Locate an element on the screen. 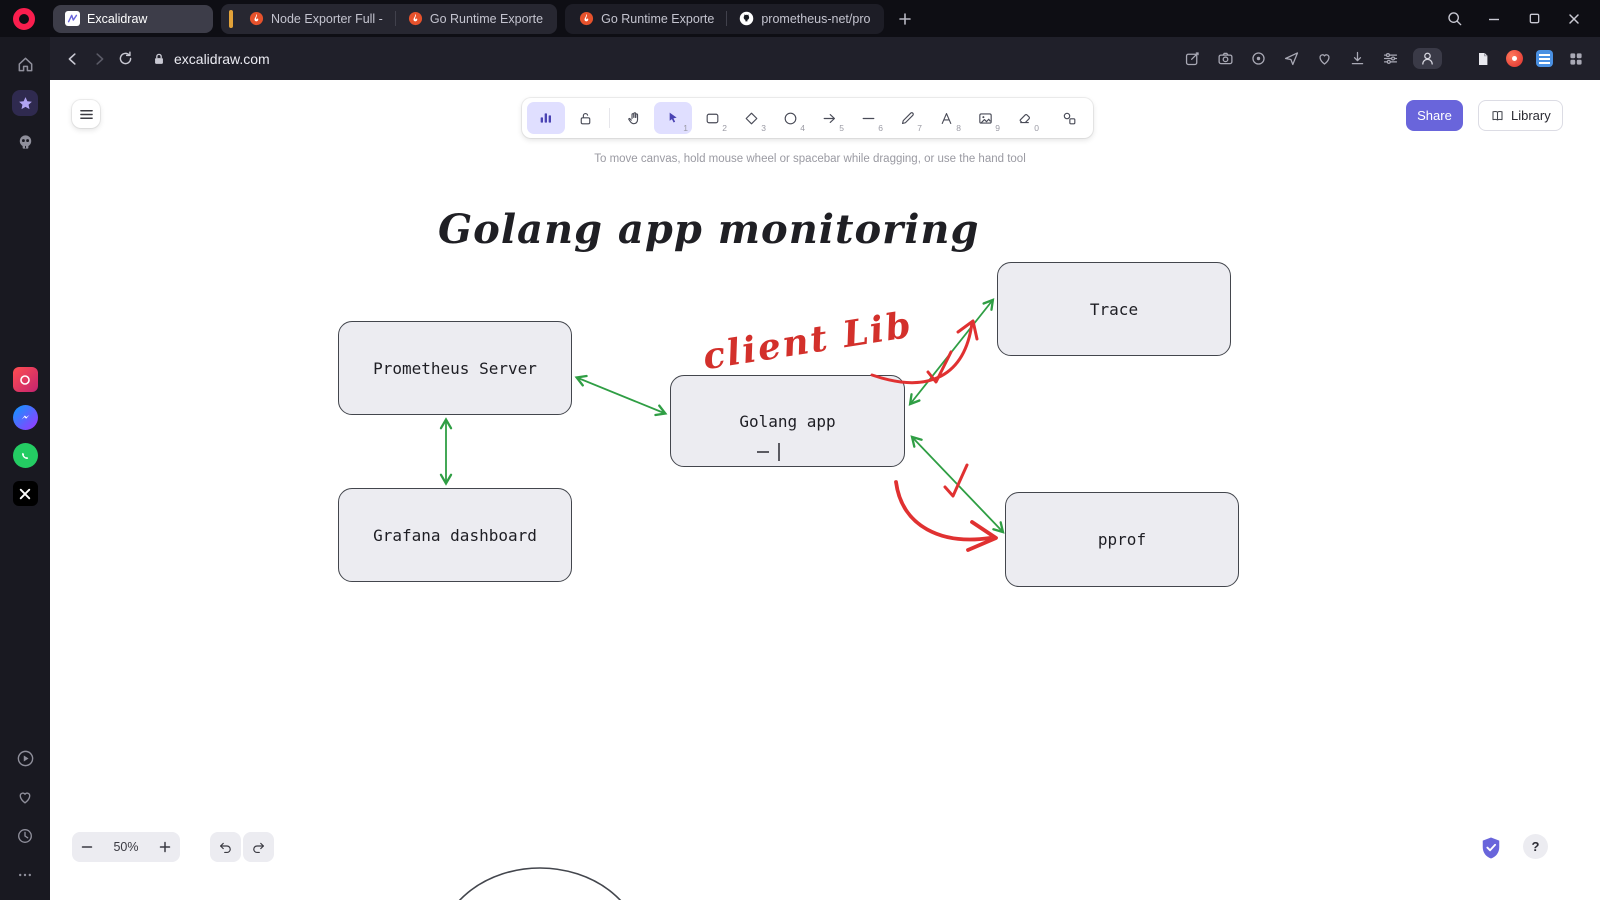 This screenshot has width=1600, height=900. undo-button is located at coordinates (225, 847).